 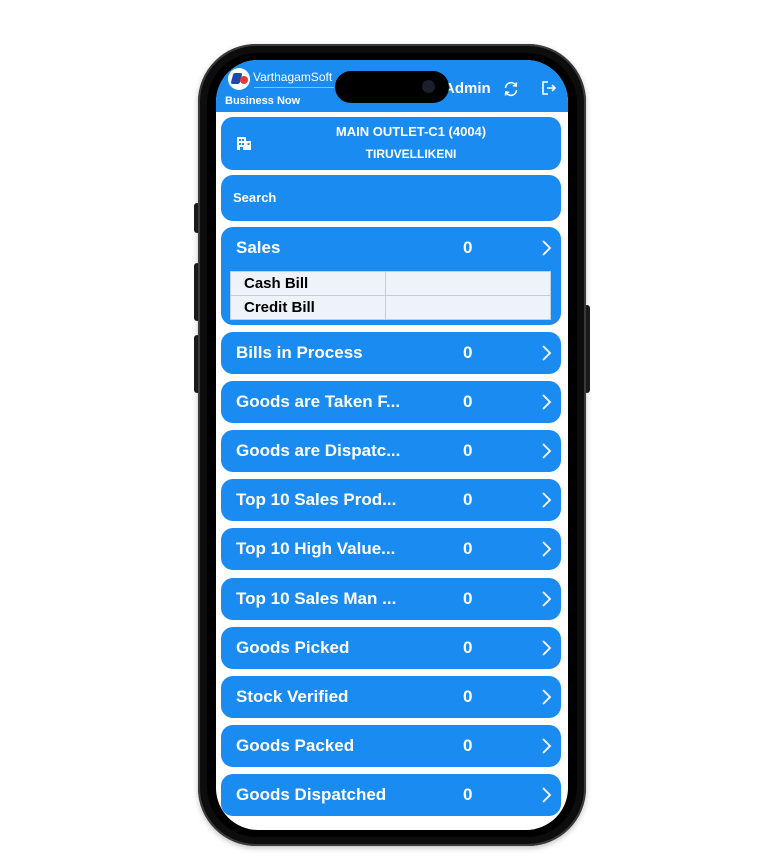 I want to click on menu-row-goods-taken: Goods are Taken F... 0, so click(x=391, y=402).